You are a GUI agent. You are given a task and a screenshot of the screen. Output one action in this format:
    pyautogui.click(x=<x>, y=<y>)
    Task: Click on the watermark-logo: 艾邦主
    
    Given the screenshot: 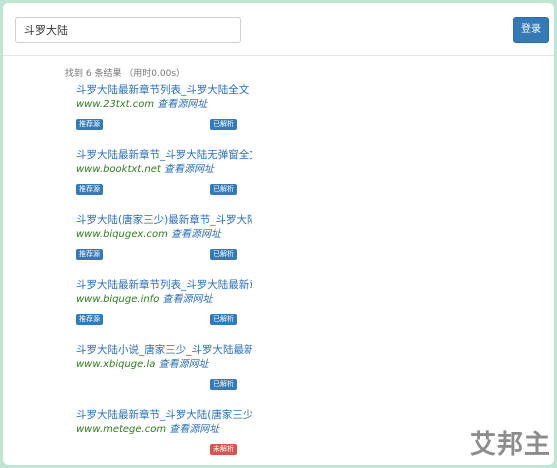 What is the action you would take?
    pyautogui.click(x=511, y=445)
    